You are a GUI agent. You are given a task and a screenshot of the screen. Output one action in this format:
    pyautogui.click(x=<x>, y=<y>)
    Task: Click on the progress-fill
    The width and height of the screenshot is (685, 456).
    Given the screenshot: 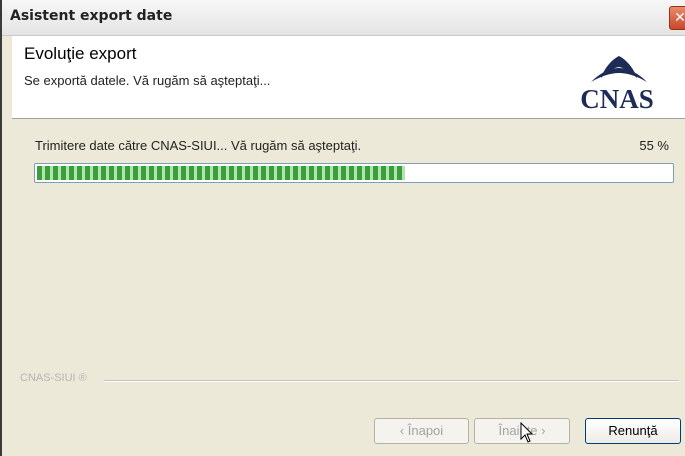 What is the action you would take?
    pyautogui.click(x=221, y=173)
    